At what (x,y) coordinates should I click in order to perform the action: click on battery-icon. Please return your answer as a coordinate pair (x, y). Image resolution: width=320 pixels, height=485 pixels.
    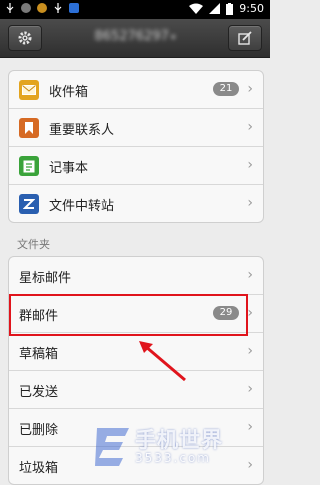
    Looking at the image, I should click on (230, 8).